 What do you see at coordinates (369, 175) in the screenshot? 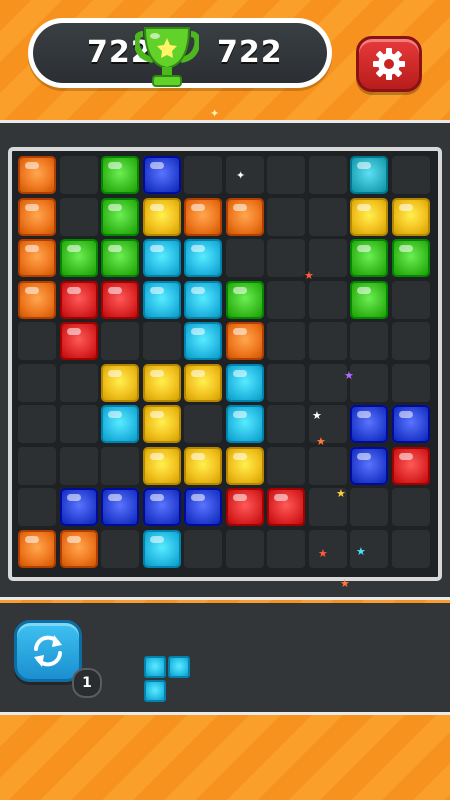
I see `teal-block` at bounding box center [369, 175].